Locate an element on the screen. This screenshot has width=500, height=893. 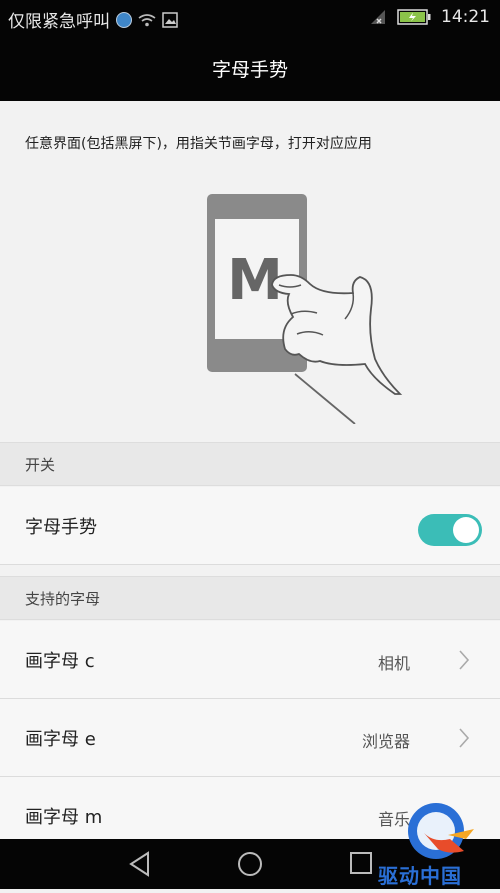
toggle-row-letter-gesture: 字母手势 is located at coordinates (250, 526).